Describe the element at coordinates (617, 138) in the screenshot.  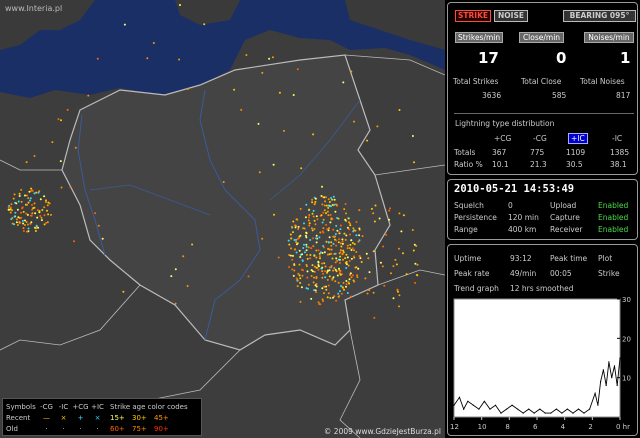
I see `dist-header-nic: -IC` at that location.